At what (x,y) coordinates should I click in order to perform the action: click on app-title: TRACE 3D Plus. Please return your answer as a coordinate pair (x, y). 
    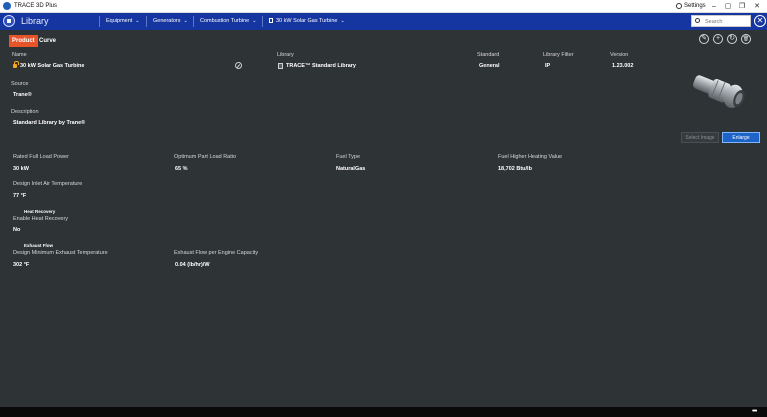
    Looking at the image, I should click on (36, 6).